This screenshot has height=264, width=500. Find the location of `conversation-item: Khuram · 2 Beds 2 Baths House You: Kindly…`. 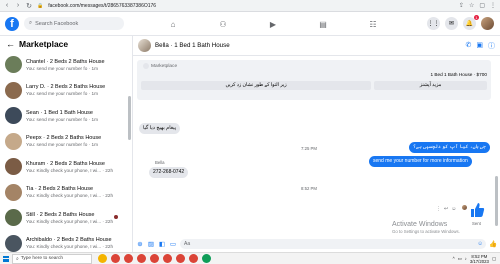

conversation-item: Khuram · 2 Beds 2 Baths House You: Kindly… is located at coordinates (66, 167).